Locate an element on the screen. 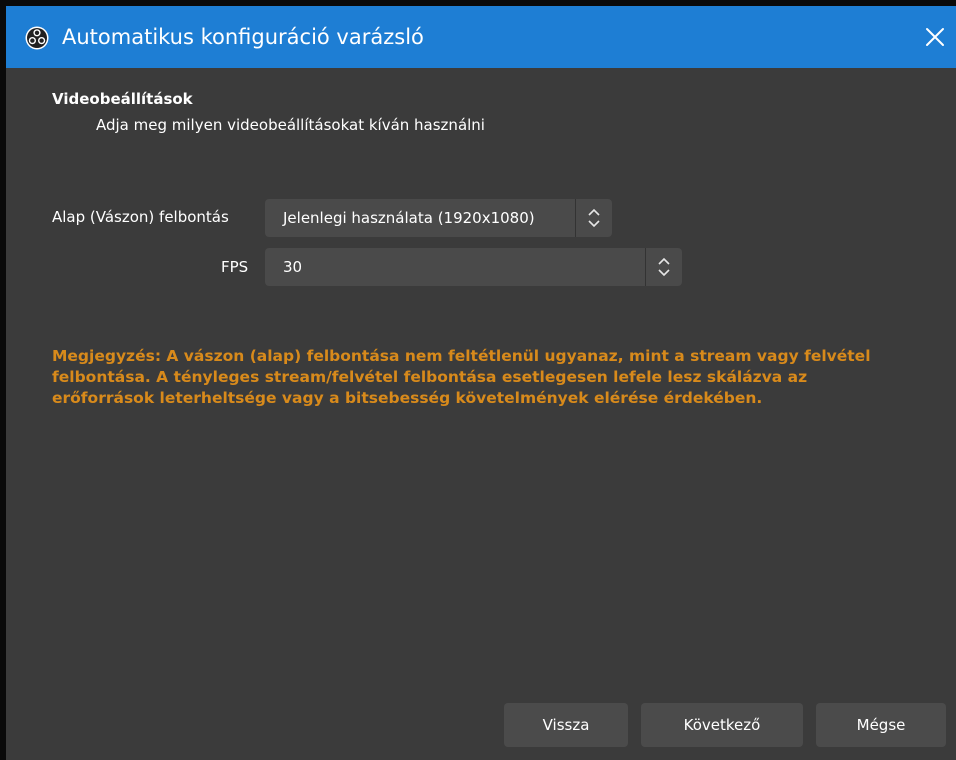 This screenshot has height=760, width=956. resolution-select: Jelenlegi használata (1920x1080) is located at coordinates (438, 218).